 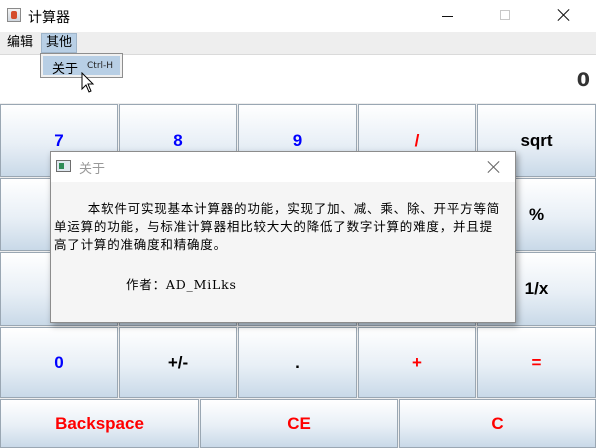 I want to click on key-negate: +/-, so click(x=178, y=362).